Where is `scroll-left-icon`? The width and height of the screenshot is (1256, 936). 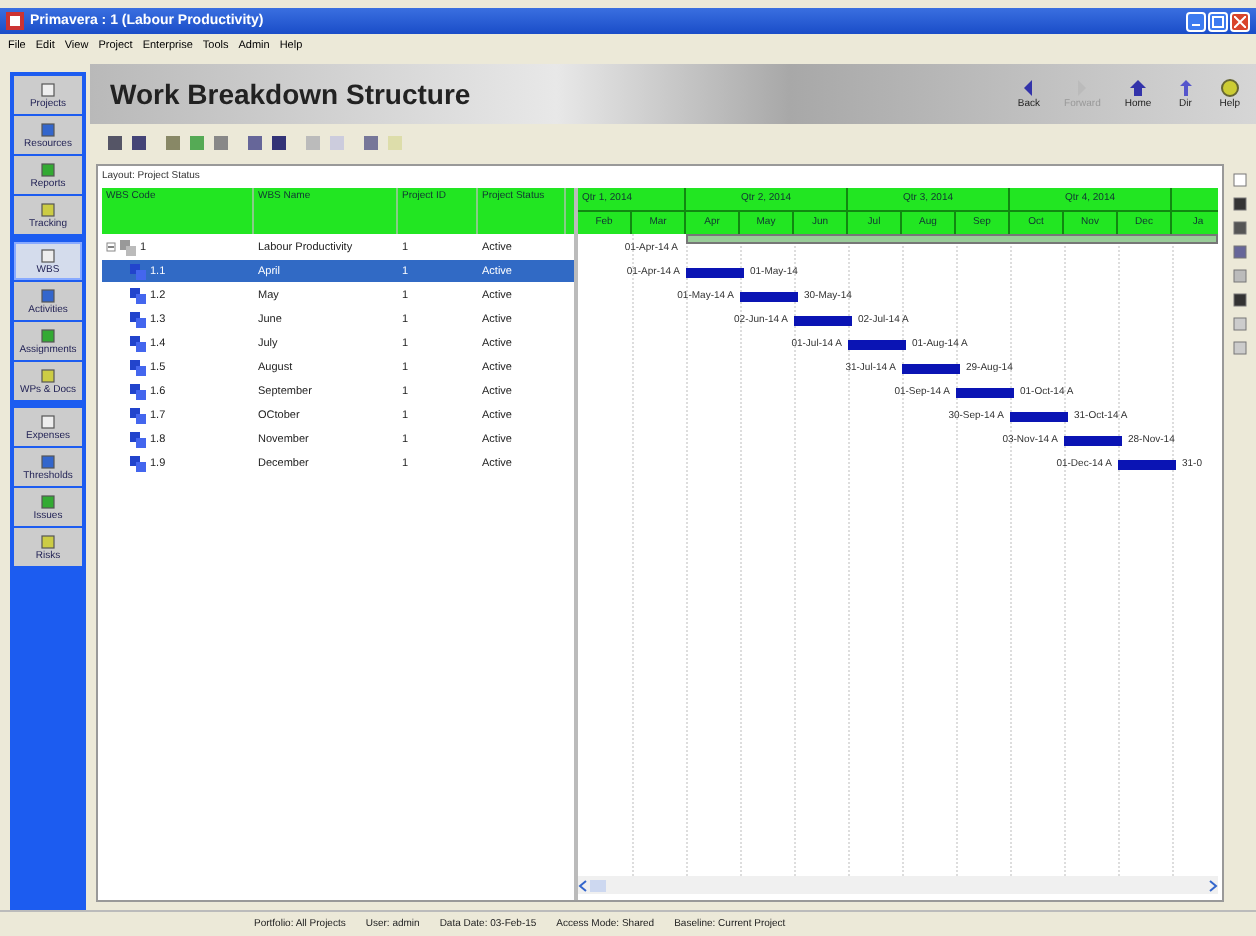
scroll-left-icon is located at coordinates (583, 885).